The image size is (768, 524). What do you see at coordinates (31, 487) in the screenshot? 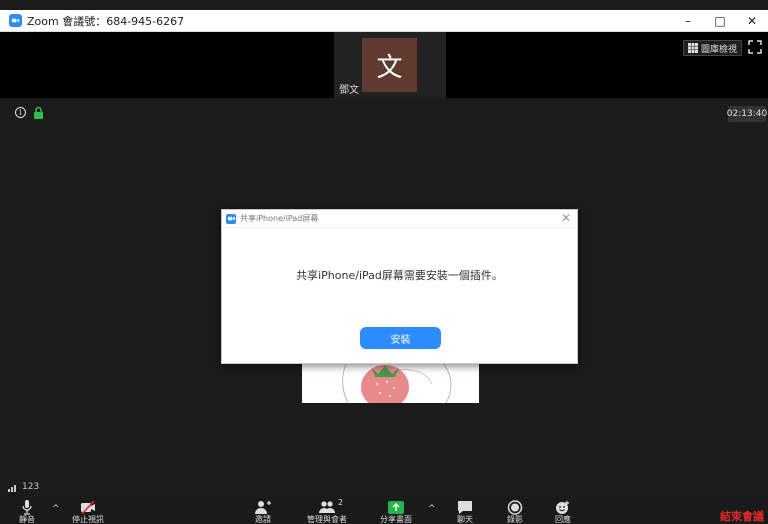
I see `network-value: 123` at bounding box center [31, 487].